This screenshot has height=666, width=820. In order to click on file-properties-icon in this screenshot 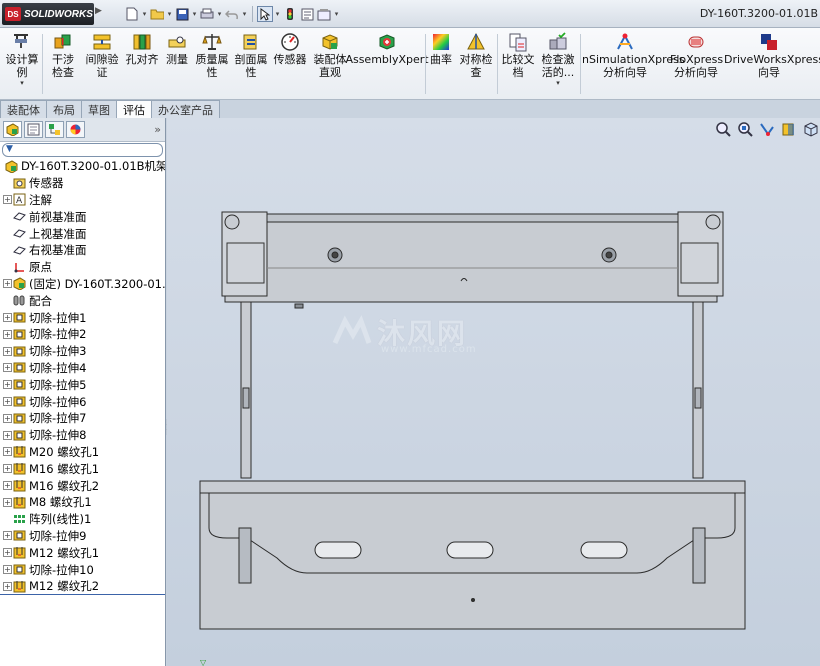, I will do `click(307, 14)`.